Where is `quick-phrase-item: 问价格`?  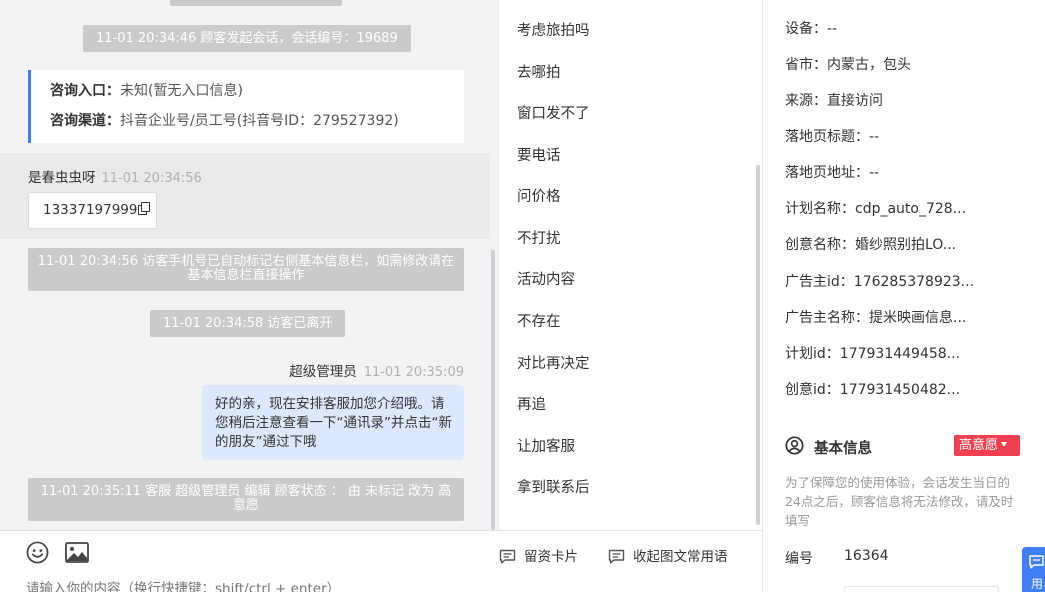 quick-phrase-item: 问价格 is located at coordinates (539, 195).